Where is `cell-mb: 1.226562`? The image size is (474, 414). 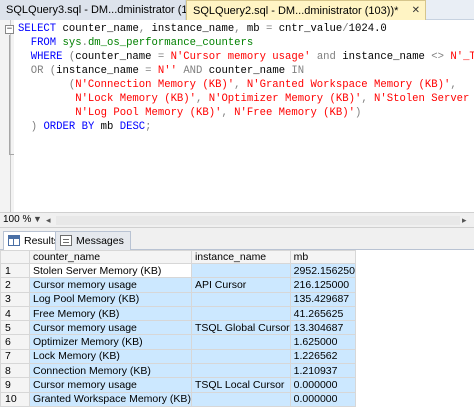
cell-mb: 1.226562 is located at coordinates (323, 356).